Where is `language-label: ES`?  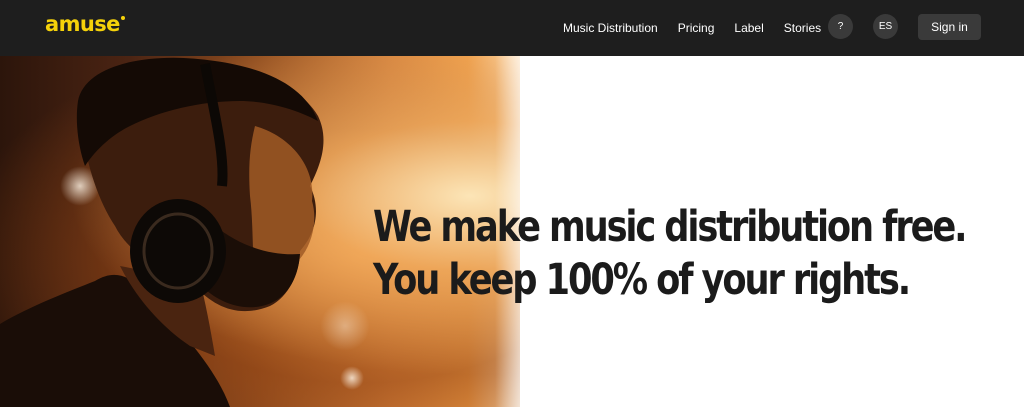 language-label: ES is located at coordinates (885, 26).